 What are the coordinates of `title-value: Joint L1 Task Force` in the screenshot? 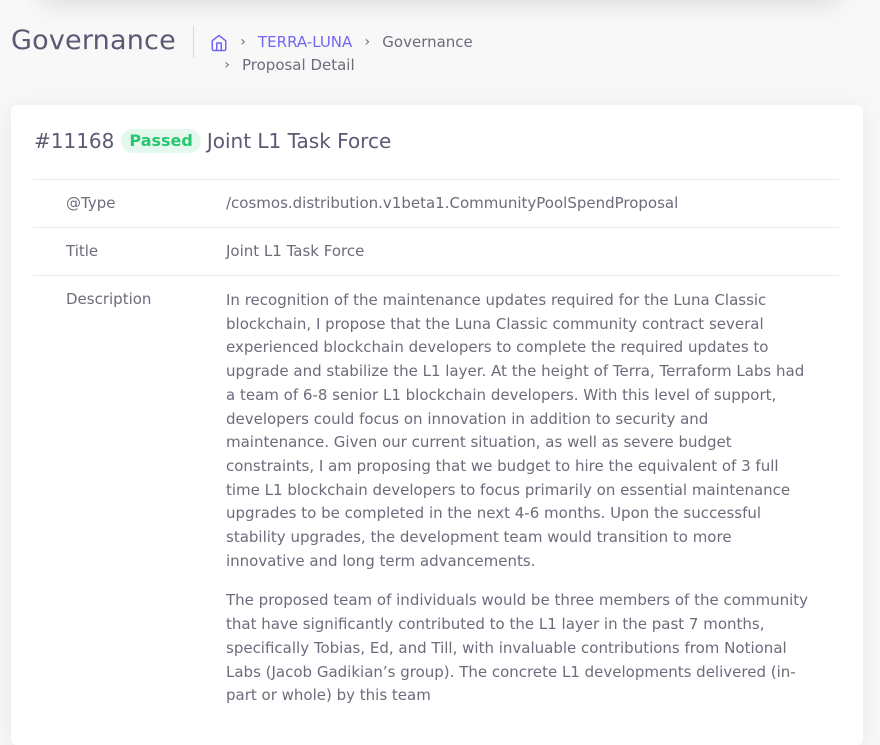 It's located at (532, 251).